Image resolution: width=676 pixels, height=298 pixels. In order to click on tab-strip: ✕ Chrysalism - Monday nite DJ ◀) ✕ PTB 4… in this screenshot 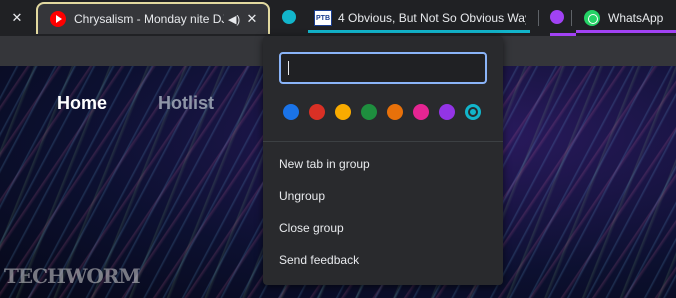, I will do `click(338, 18)`.